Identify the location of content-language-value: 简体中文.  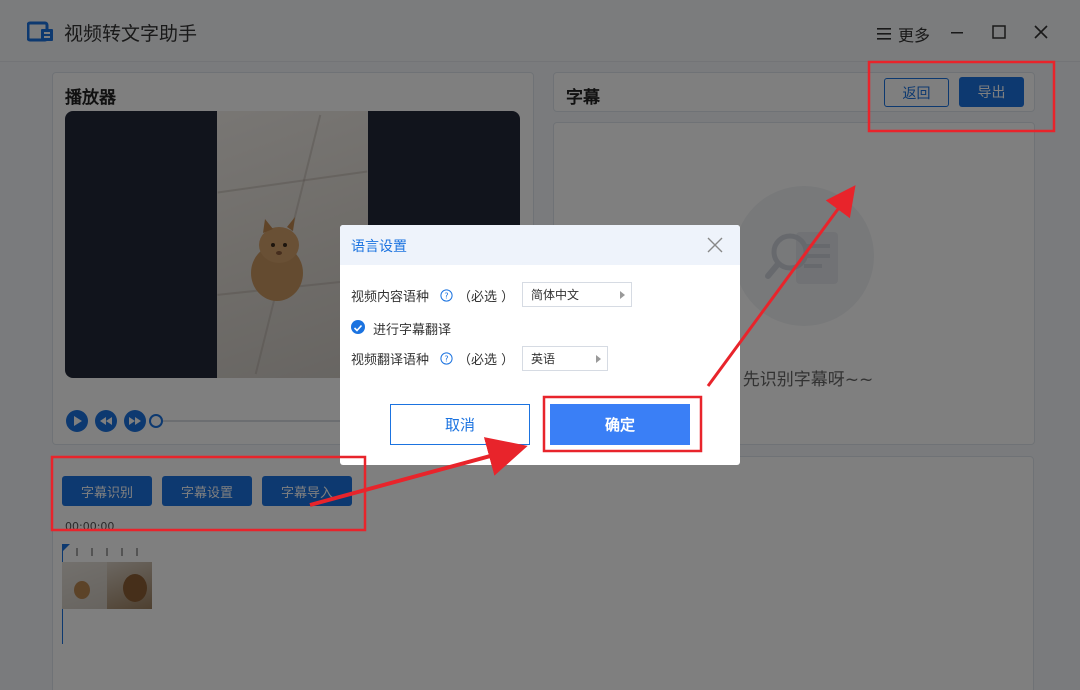
(555, 295).